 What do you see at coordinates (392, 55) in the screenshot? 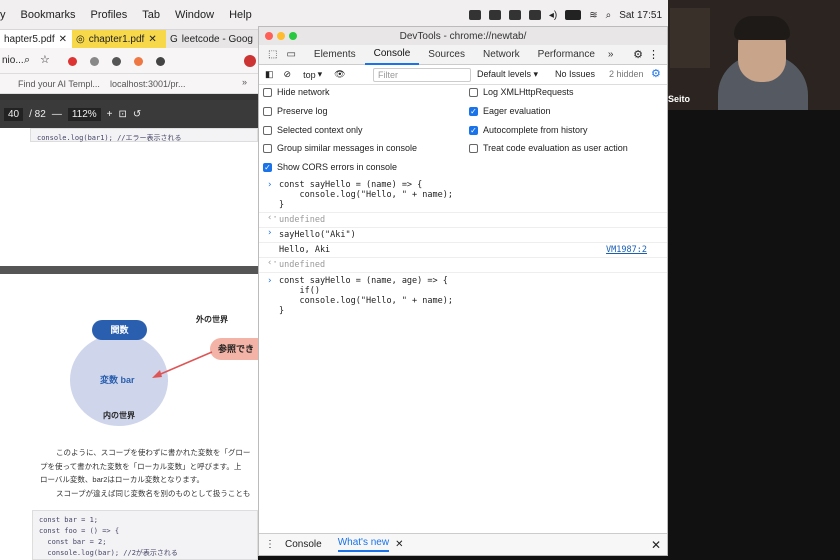
I see `tab-console: Console` at bounding box center [392, 55].